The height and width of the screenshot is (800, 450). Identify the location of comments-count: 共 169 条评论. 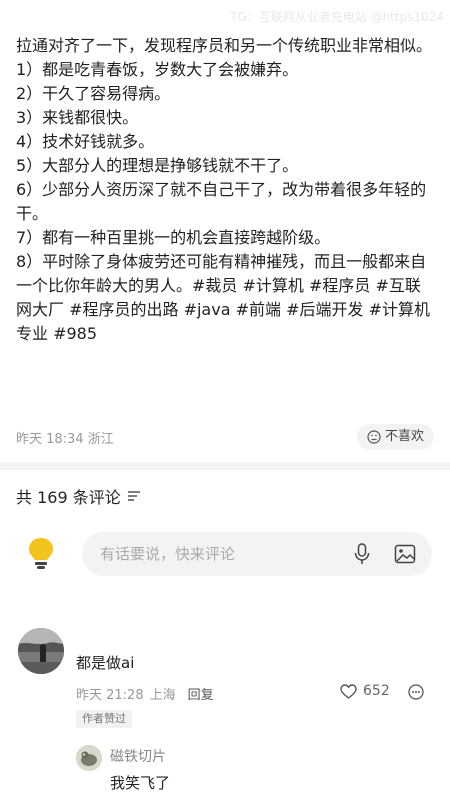
(68, 497).